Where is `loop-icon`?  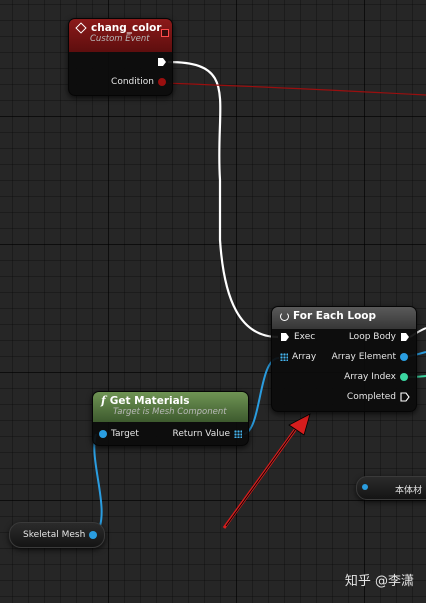
loop-icon is located at coordinates (284, 316).